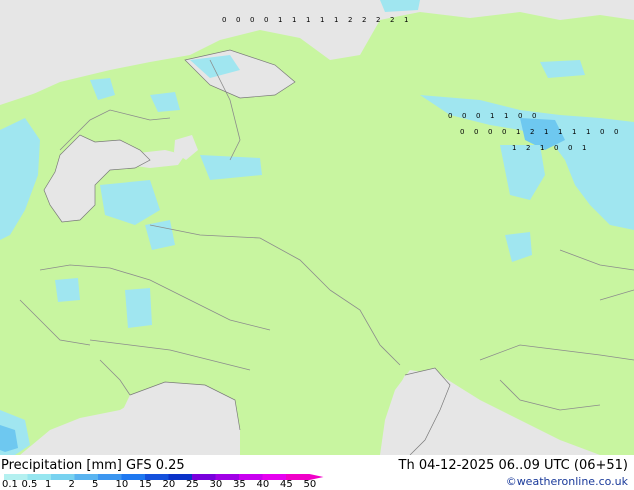  I want to click on colorbar-tick-label: 15, so click(145, 484).